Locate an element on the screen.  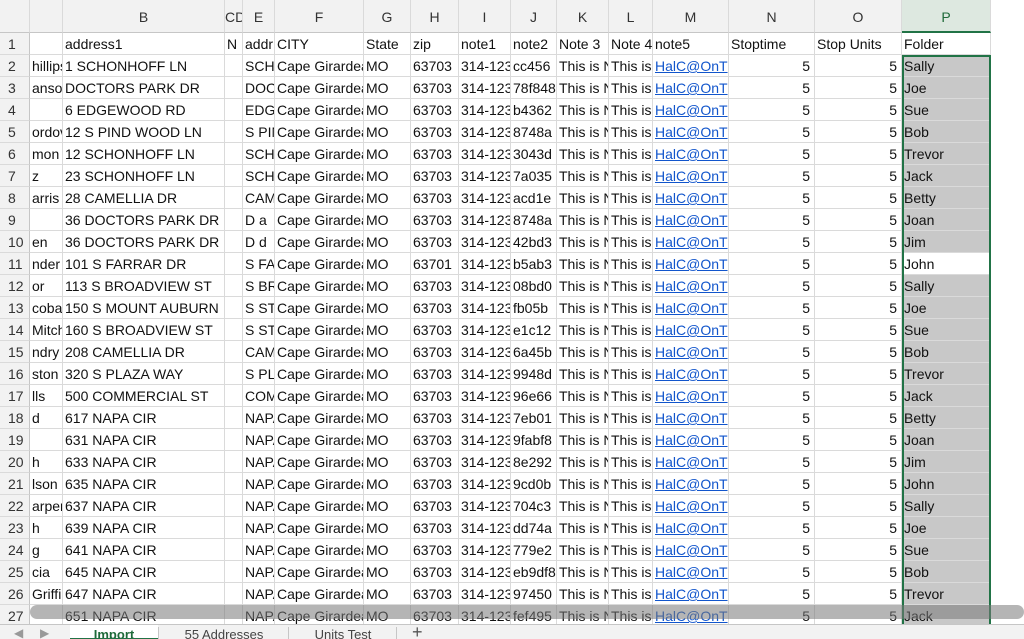
table-cell: Joe is located at coordinates (946, 308).